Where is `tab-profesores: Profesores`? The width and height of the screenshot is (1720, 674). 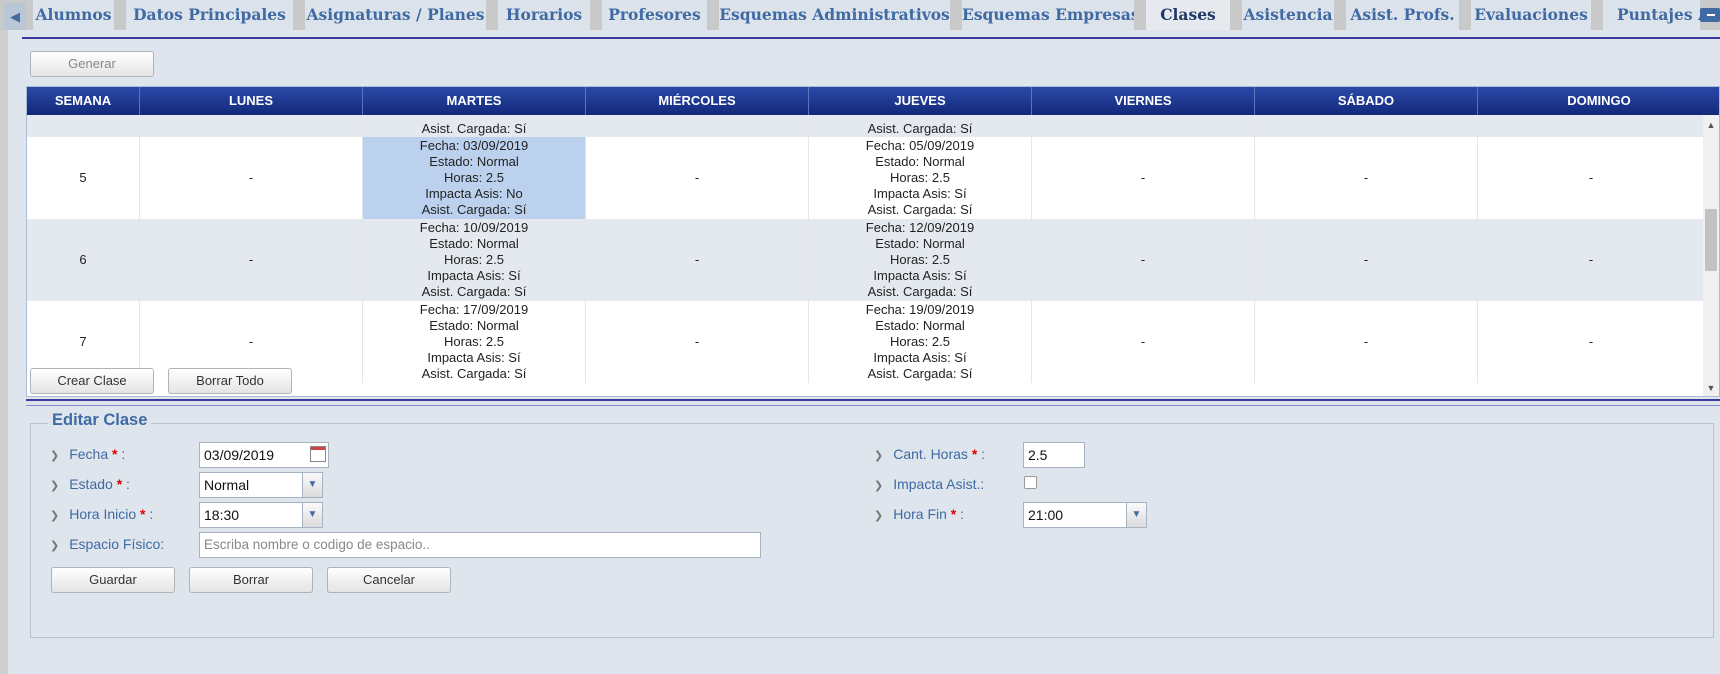
tab-profesores: Profesores is located at coordinates (654, 15).